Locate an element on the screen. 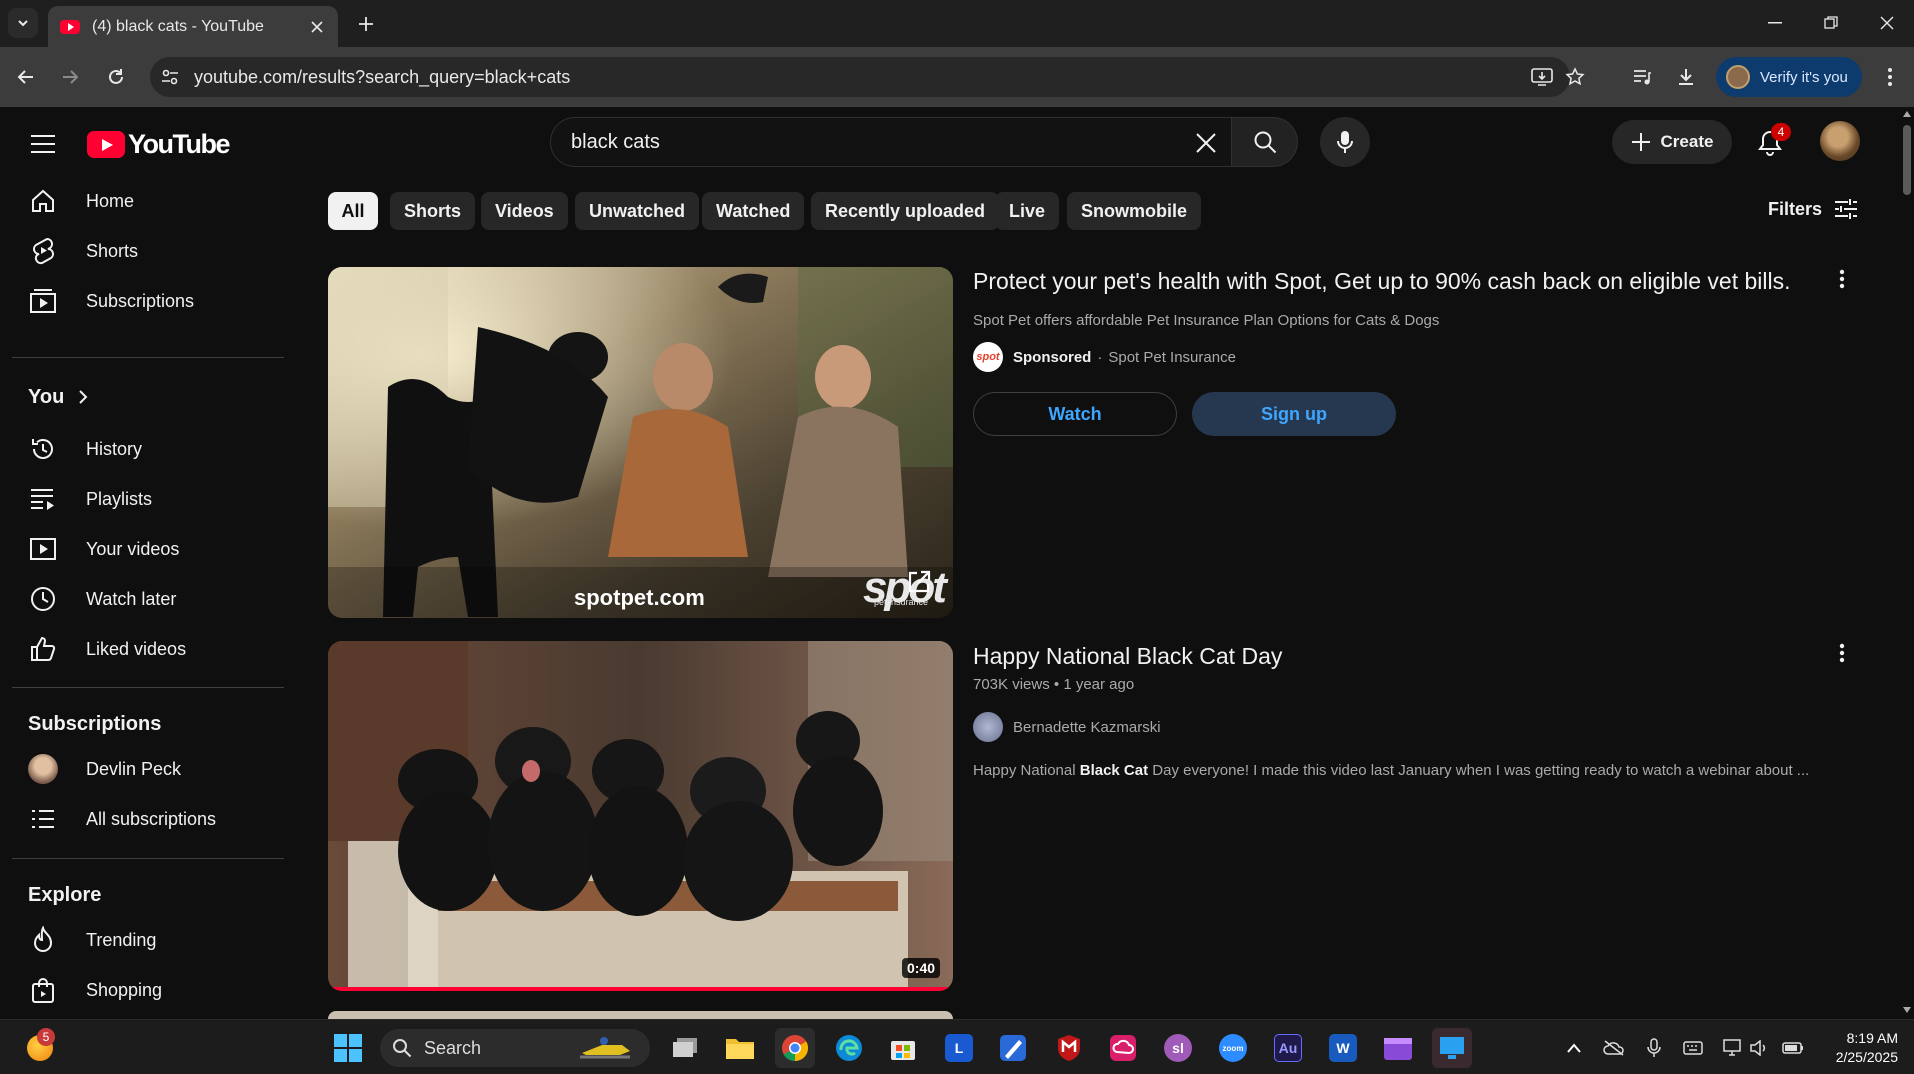 This screenshot has height=1074, width=1914. sl-app-icon: sl is located at coordinates (1178, 1048).